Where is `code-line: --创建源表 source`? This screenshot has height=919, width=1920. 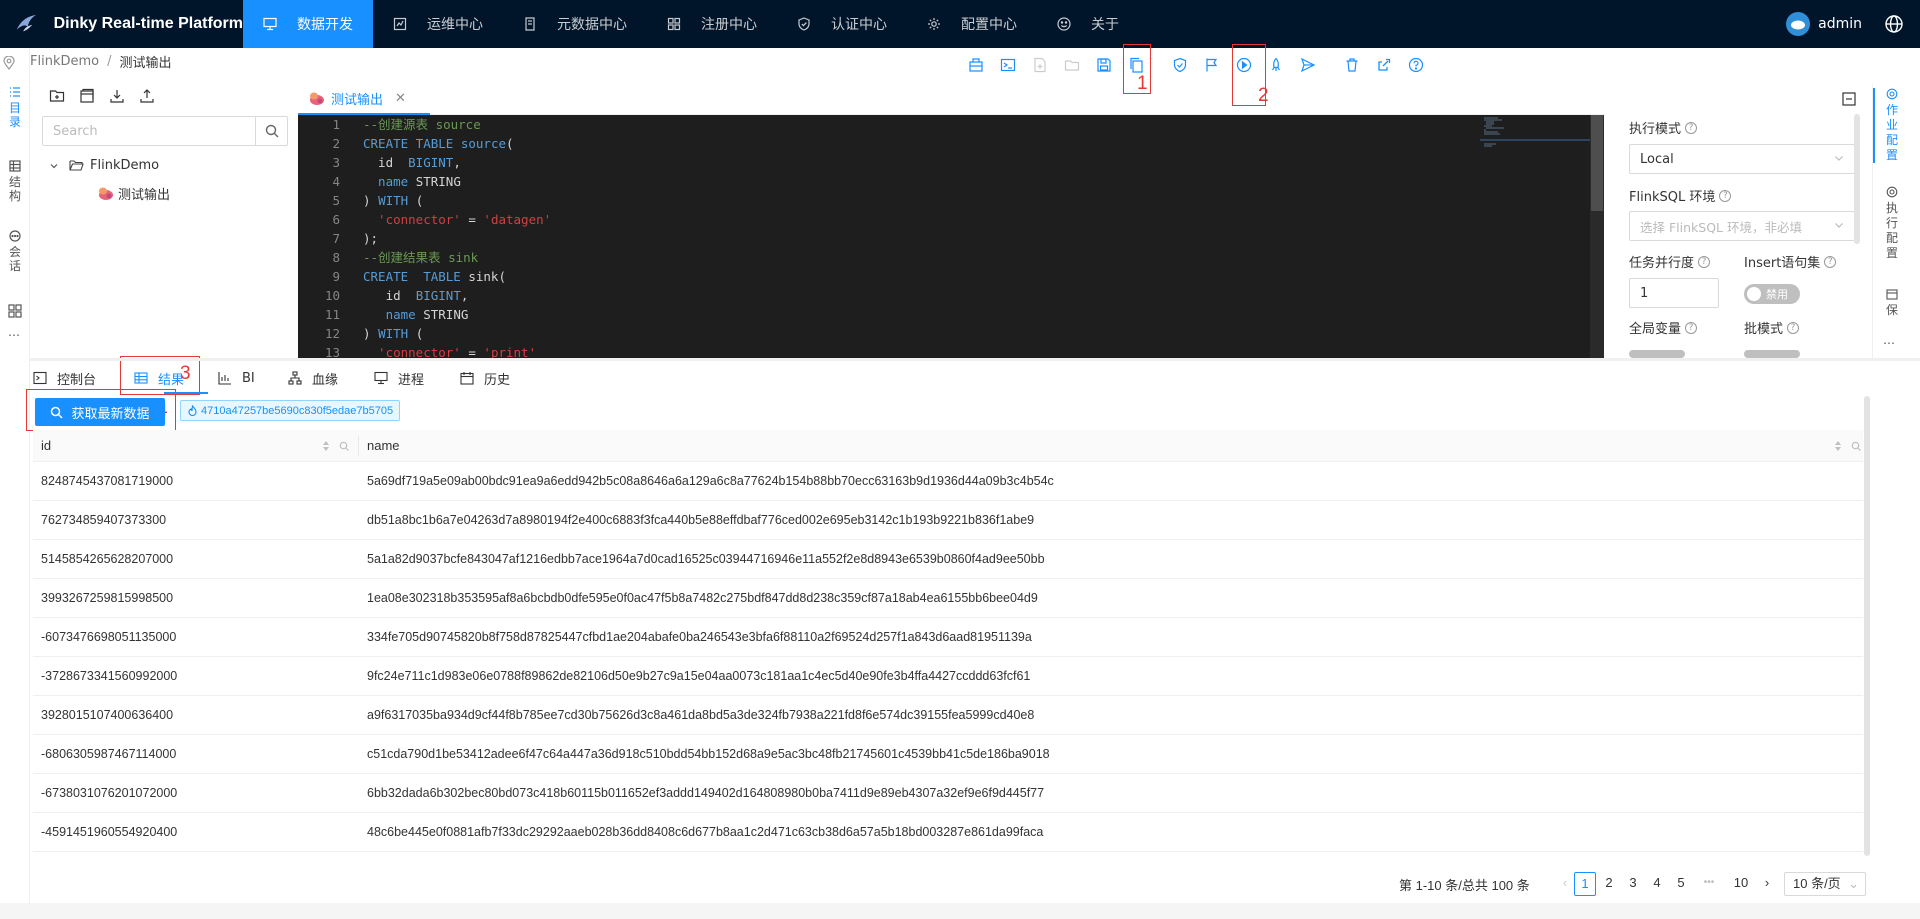
code-line: --创建源表 source is located at coordinates (938, 124).